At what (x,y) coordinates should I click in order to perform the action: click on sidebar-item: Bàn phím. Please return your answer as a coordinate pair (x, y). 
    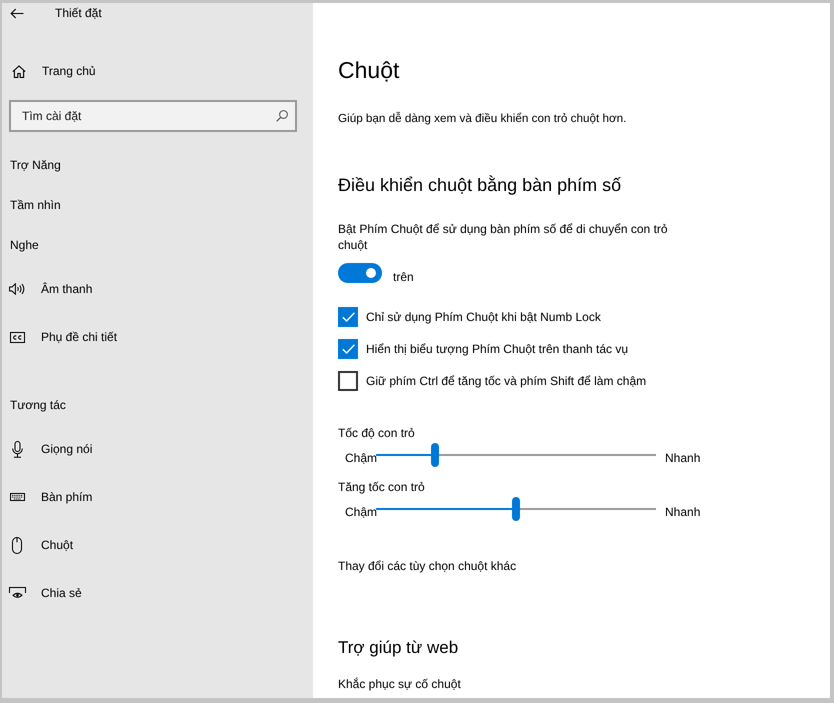
    Looking at the image, I should click on (50, 497).